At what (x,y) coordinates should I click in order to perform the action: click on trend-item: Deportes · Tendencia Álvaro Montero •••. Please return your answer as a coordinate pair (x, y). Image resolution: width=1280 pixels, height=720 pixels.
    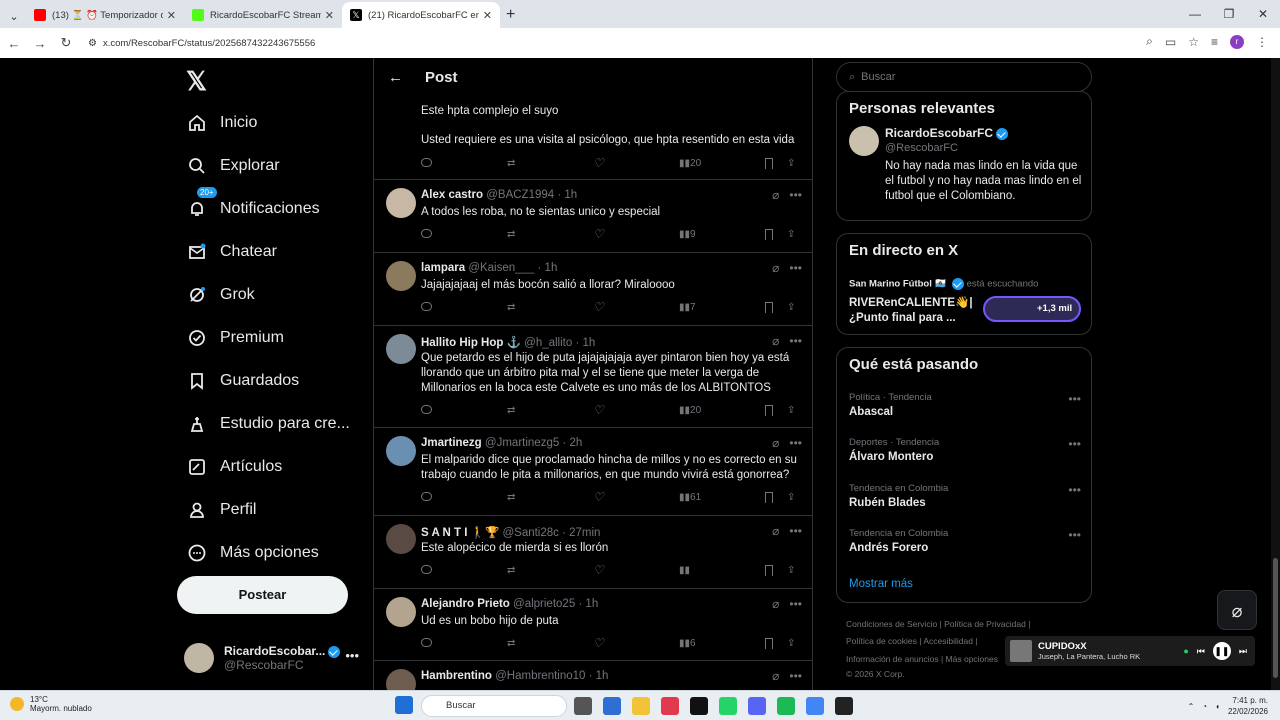
    Looking at the image, I should click on (965, 450).